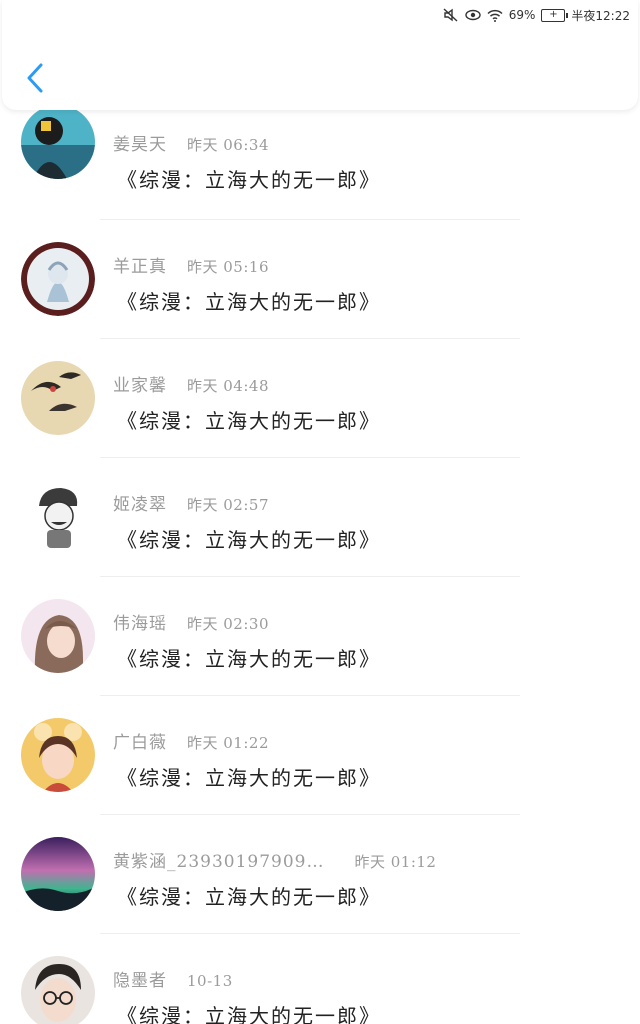 Image resolution: width=640 pixels, height=1024 pixels. Describe the element at coordinates (495, 15) in the screenshot. I see `wifi-icon` at that location.